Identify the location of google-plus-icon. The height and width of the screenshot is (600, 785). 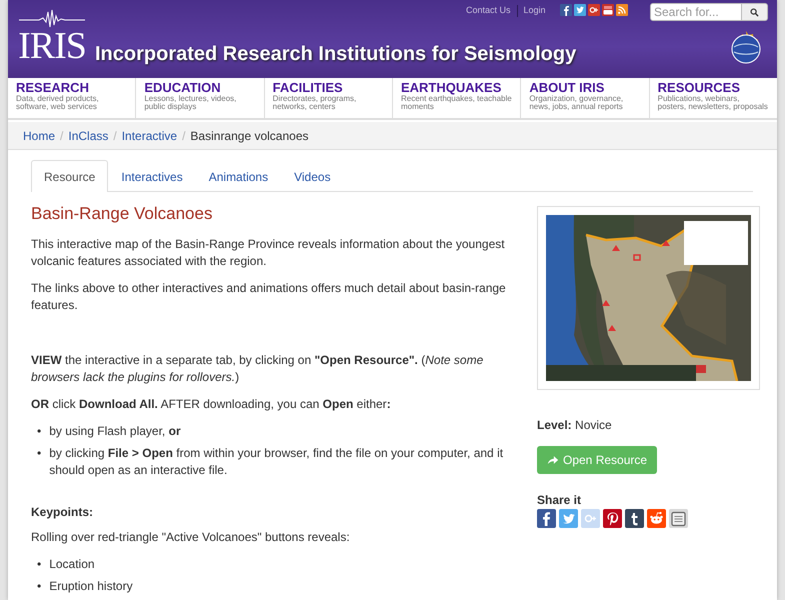
(594, 10).